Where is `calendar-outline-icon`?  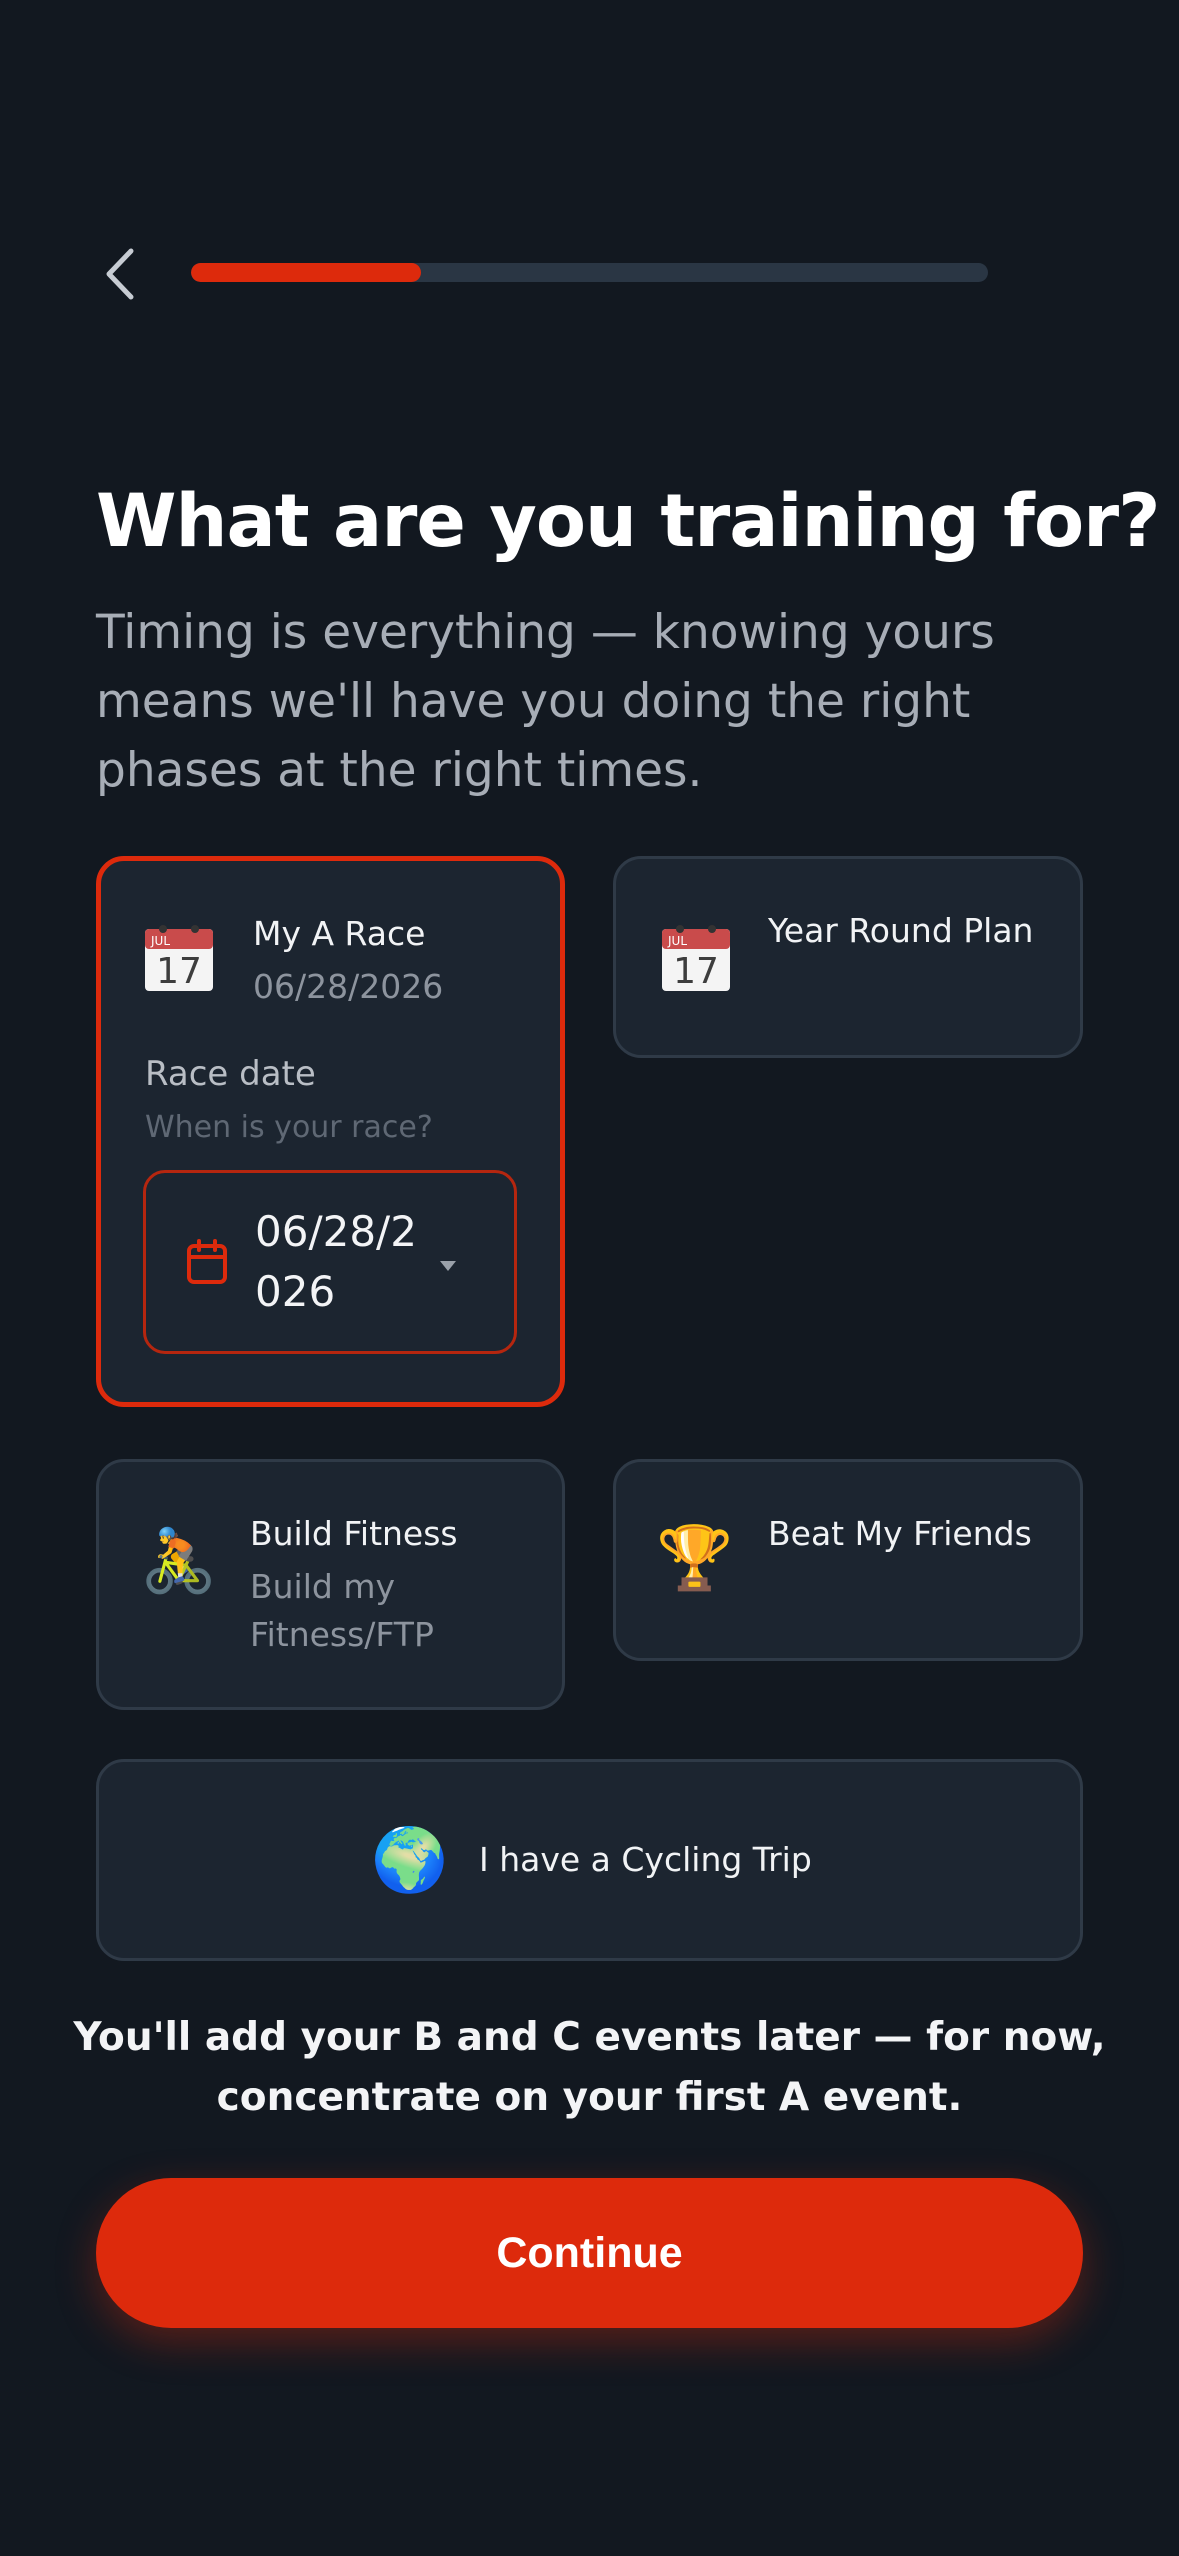
calendar-outline-icon is located at coordinates (207, 1264).